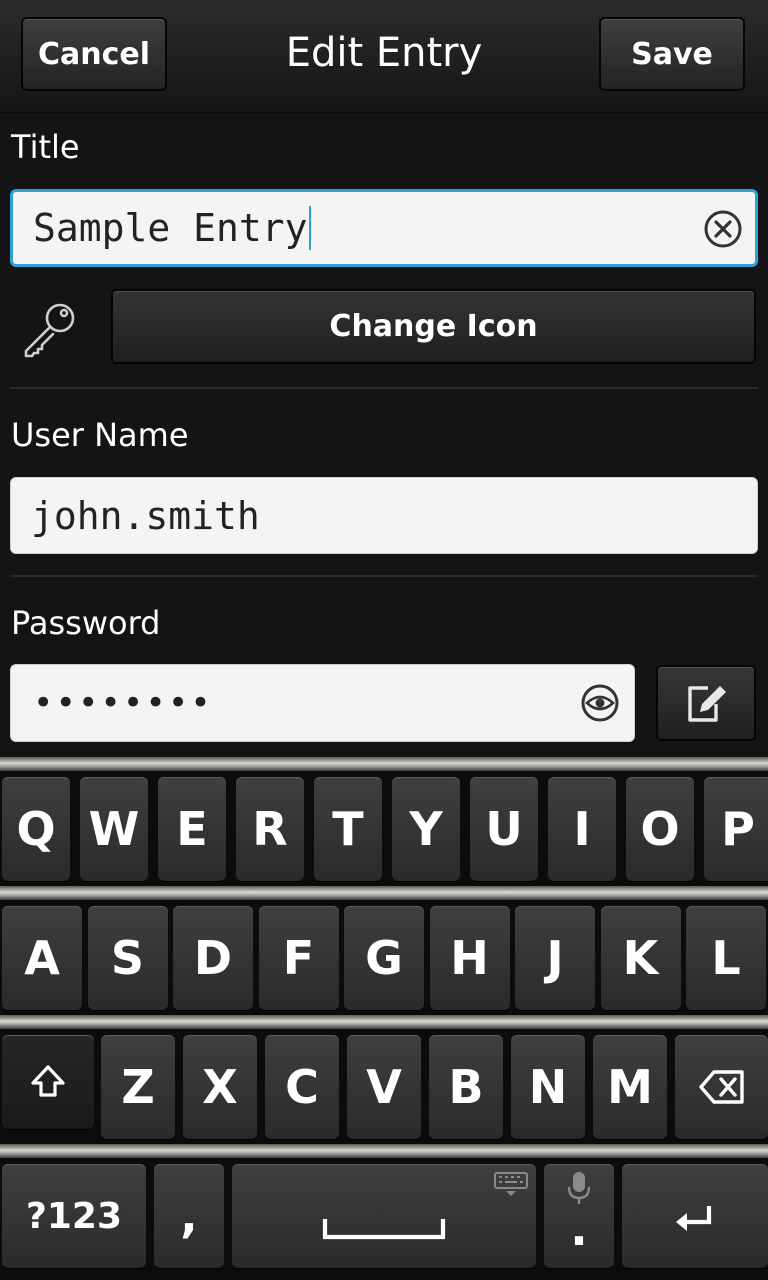  Describe the element at coordinates (302, 1087) in the screenshot. I see `key-c: C` at that location.